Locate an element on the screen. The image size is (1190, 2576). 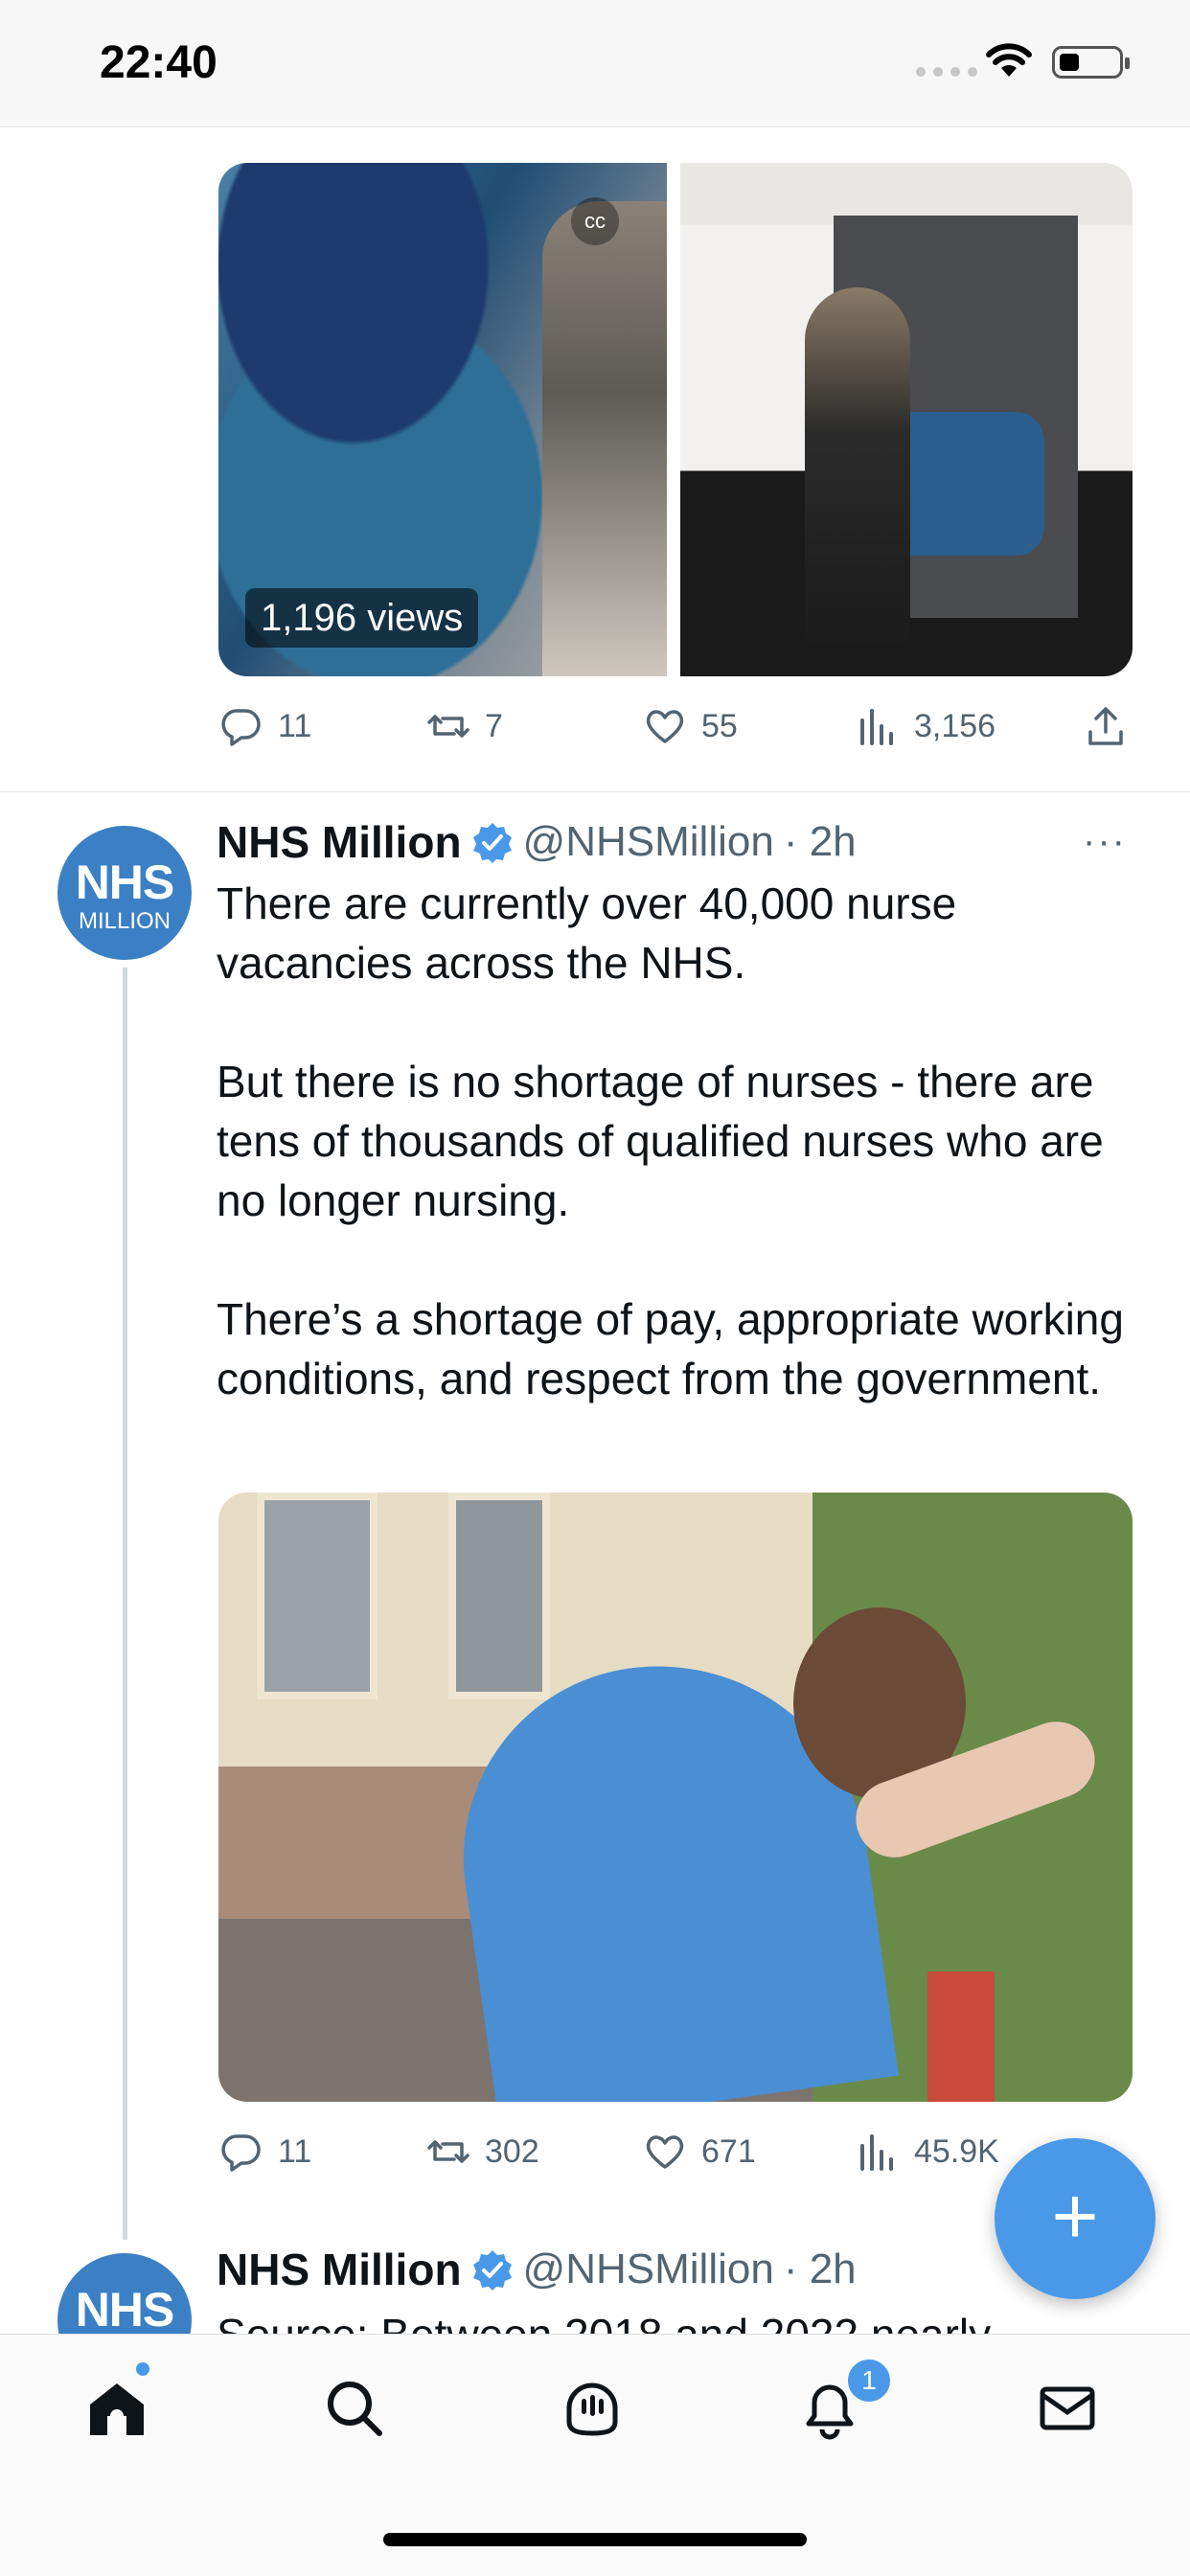
repost-count: 7 is located at coordinates (494, 725).